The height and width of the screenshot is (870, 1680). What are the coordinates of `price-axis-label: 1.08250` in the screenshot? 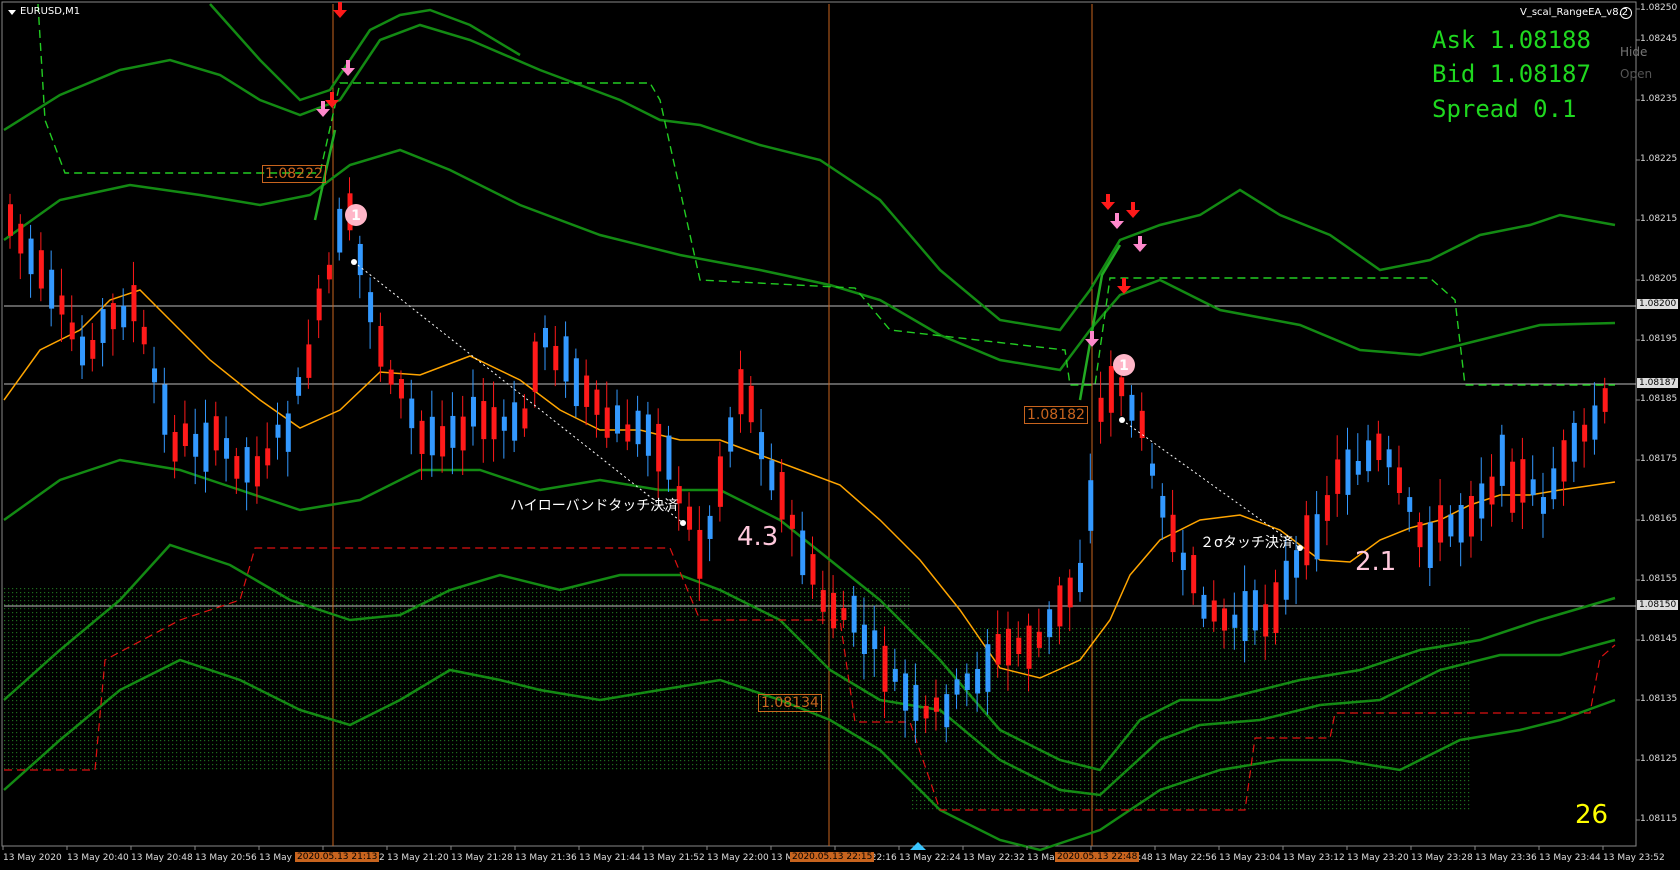 It's located at (1659, 8).